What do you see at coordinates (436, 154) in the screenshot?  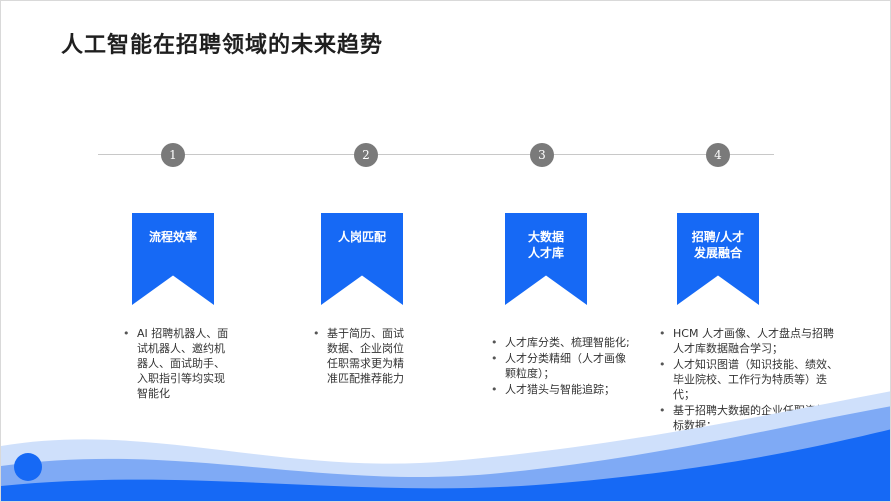 I see `timeline-line` at bounding box center [436, 154].